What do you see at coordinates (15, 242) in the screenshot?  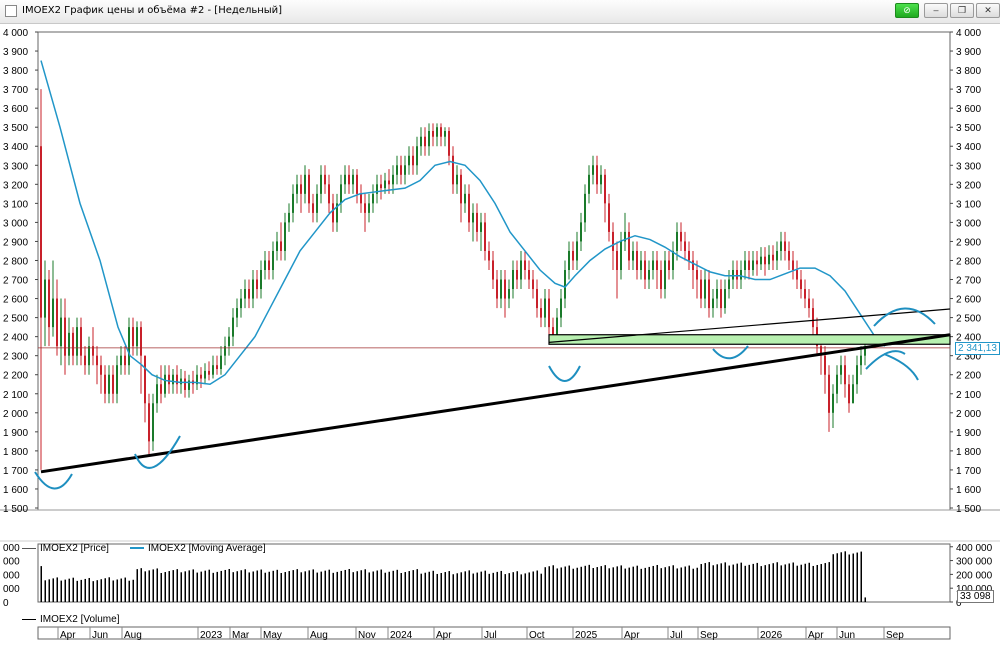 I see `y-tick-label-left: 2 900` at bounding box center [15, 242].